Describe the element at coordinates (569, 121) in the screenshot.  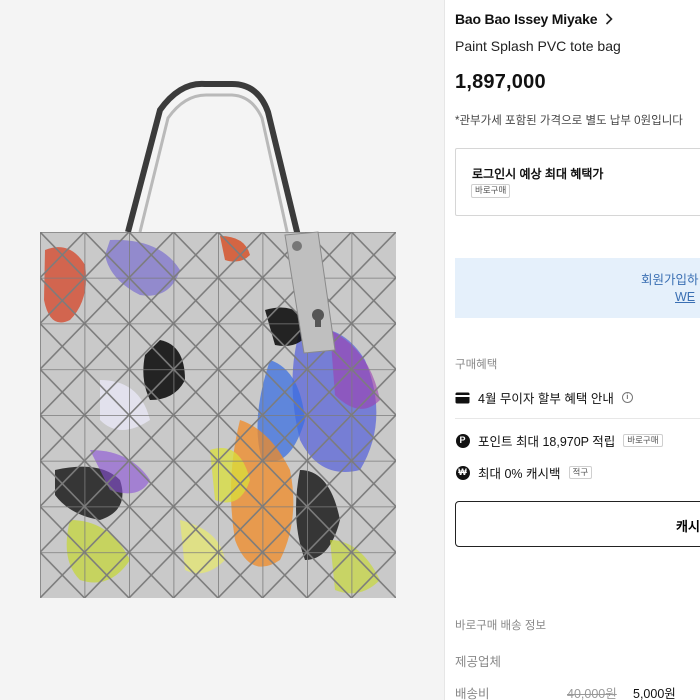
I see `tax-note: *관부가세 포함된 가격으로 별도 납부 0원입니다` at that location.